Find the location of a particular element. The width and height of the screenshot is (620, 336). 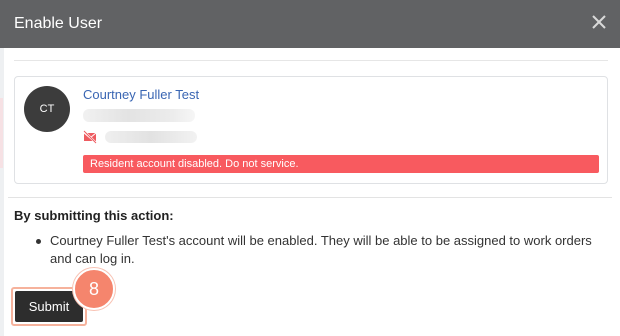

redacted-email is located at coordinates (151, 137).